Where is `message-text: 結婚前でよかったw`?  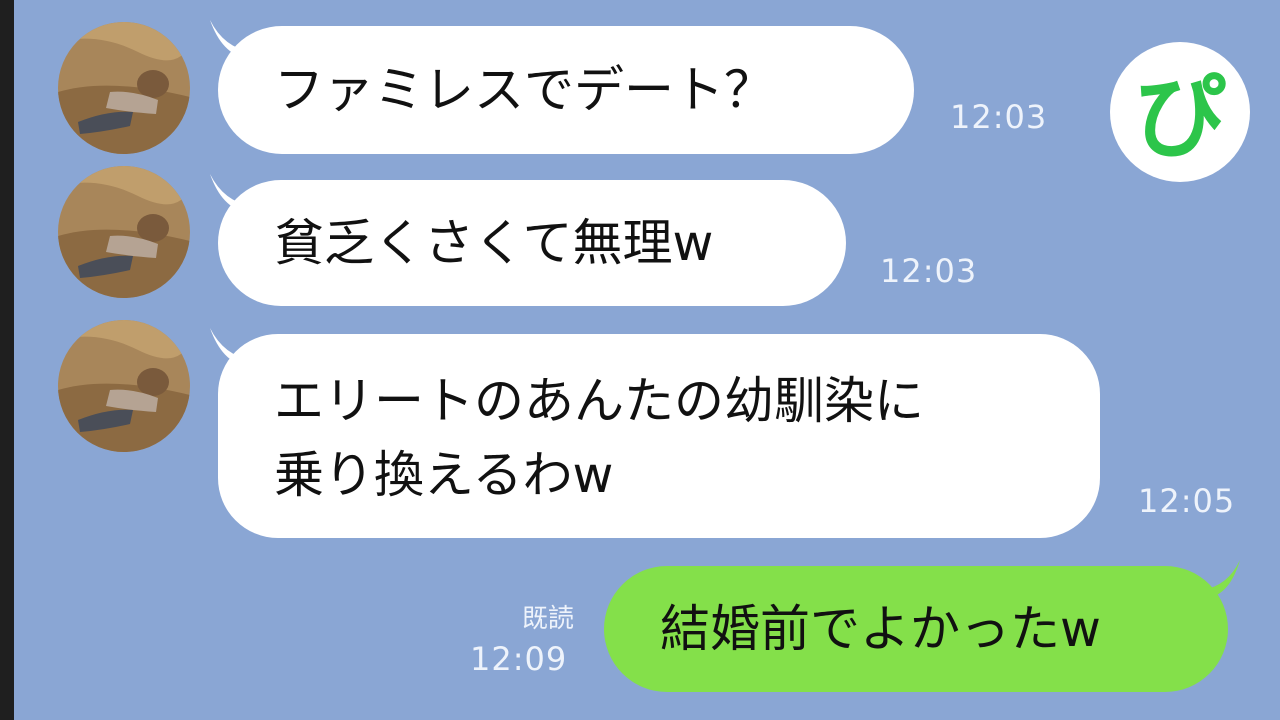 message-text: 結婚前でよかったw is located at coordinates (880, 629).